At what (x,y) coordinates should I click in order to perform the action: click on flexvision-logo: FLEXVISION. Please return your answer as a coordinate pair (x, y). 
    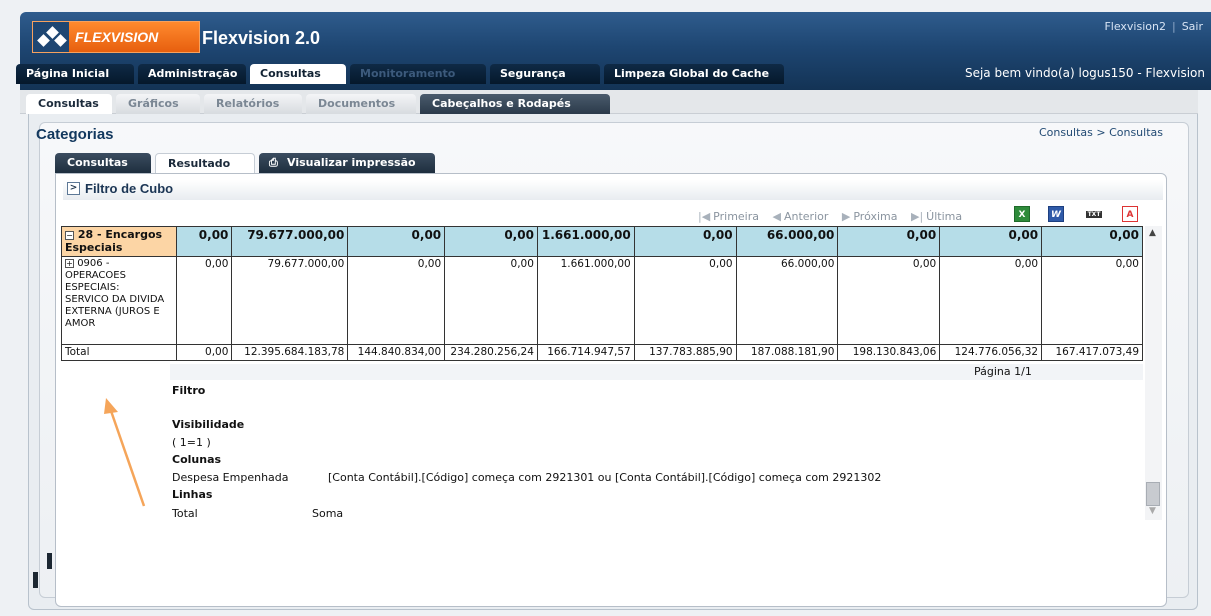
    Looking at the image, I should click on (116, 37).